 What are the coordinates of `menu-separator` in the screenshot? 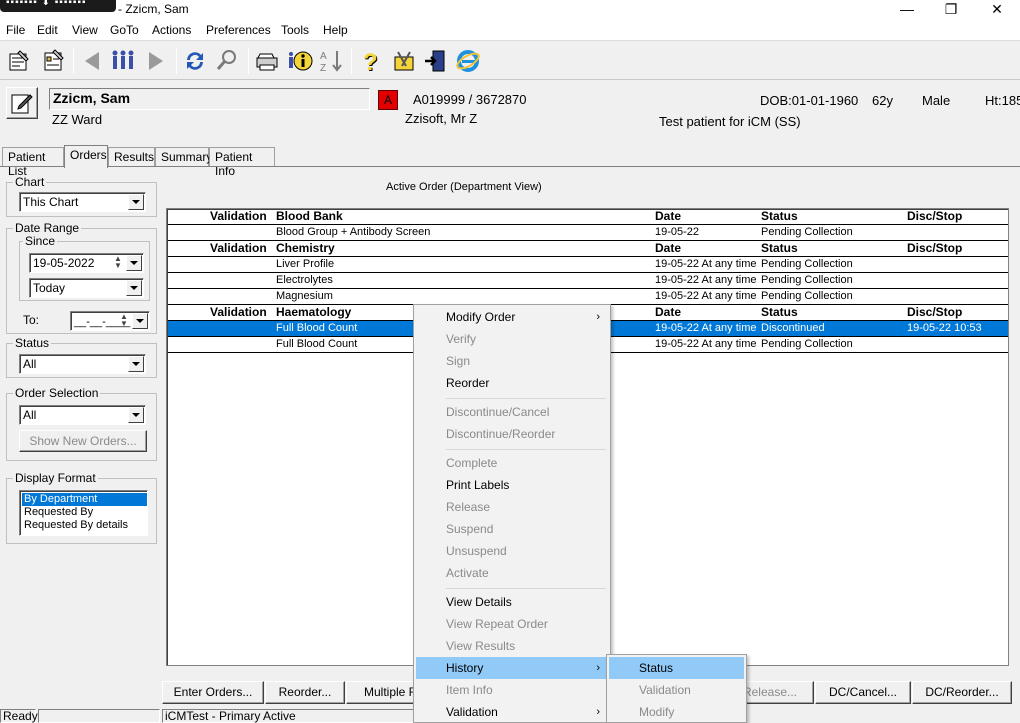 It's located at (526, 449).